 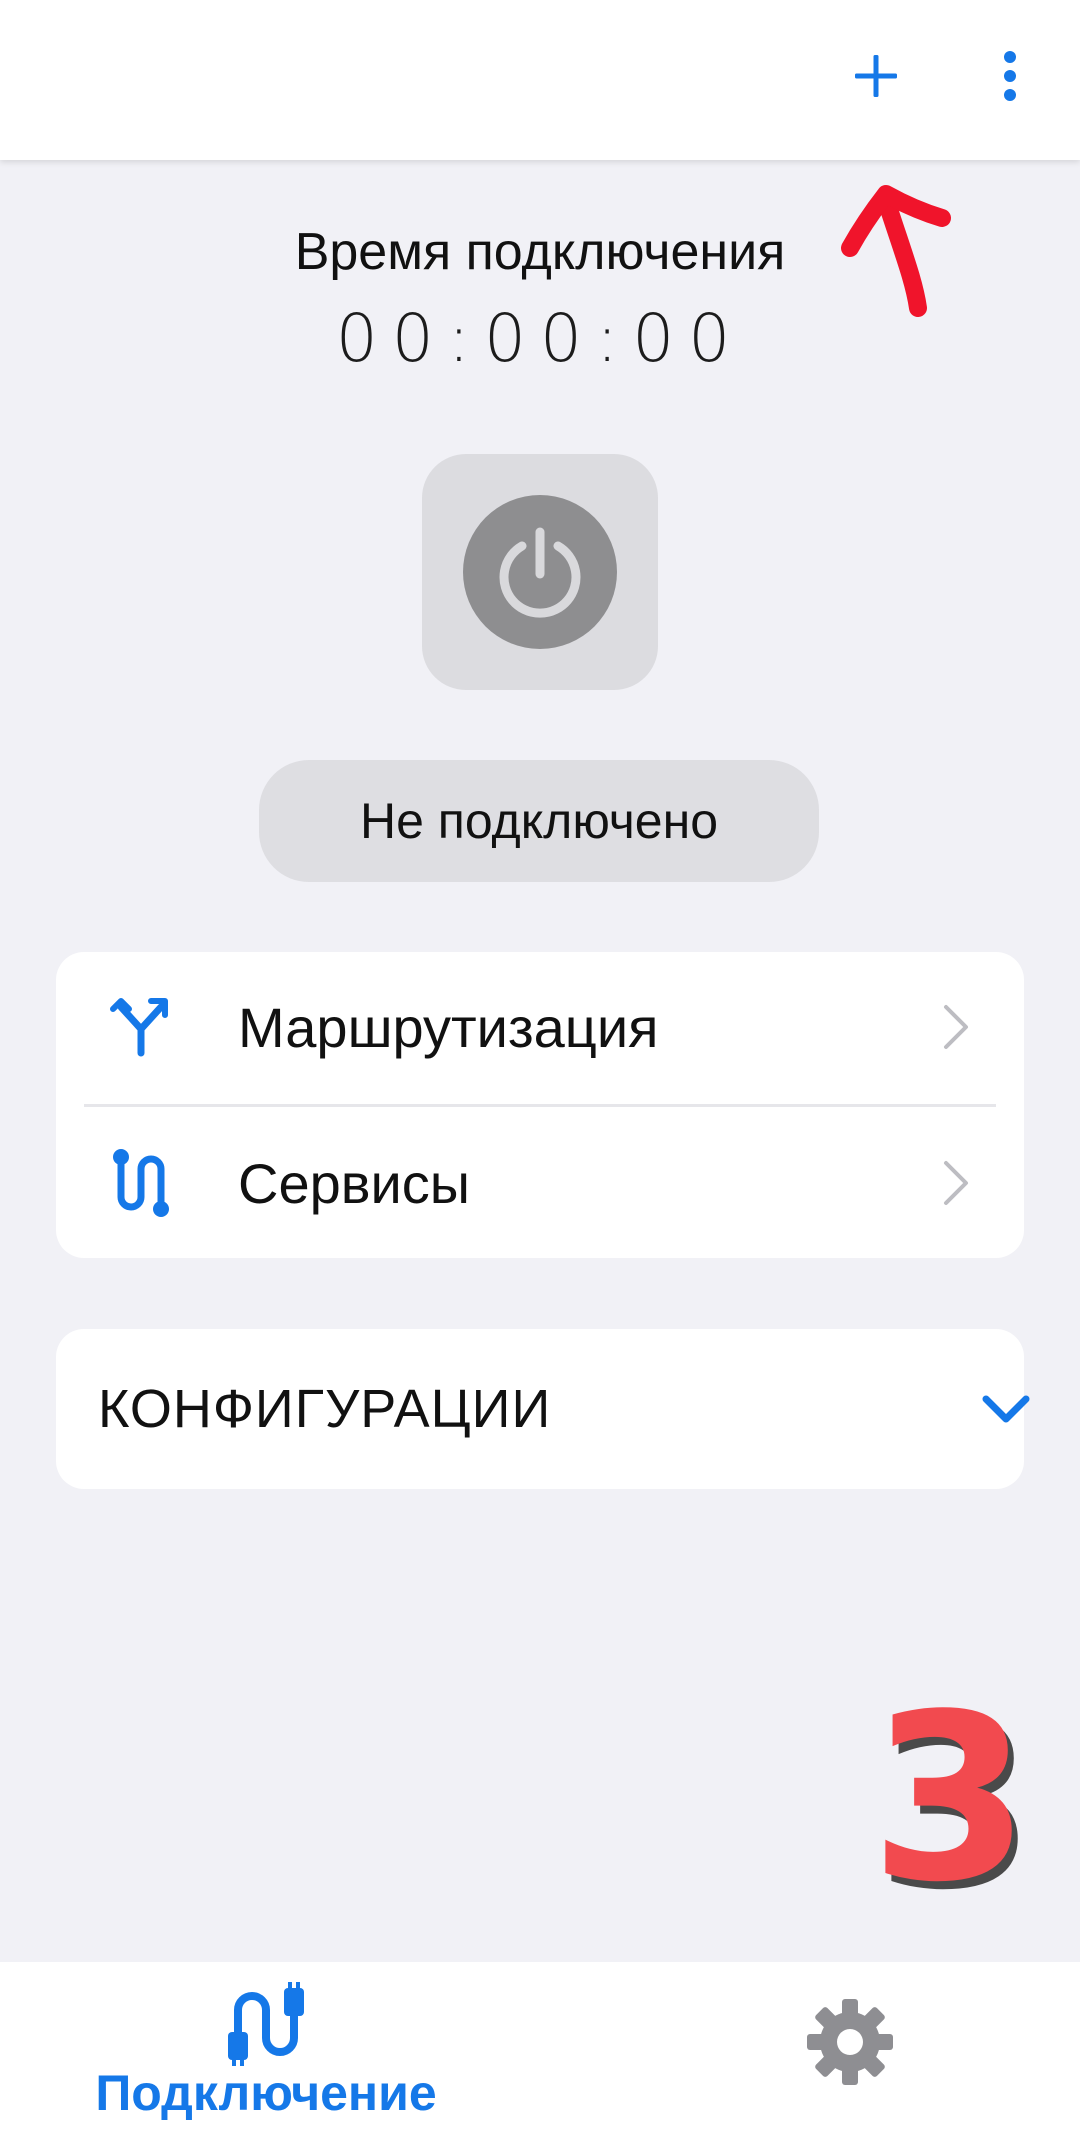 I want to click on menu-divider, so click(x=540, y=1105).